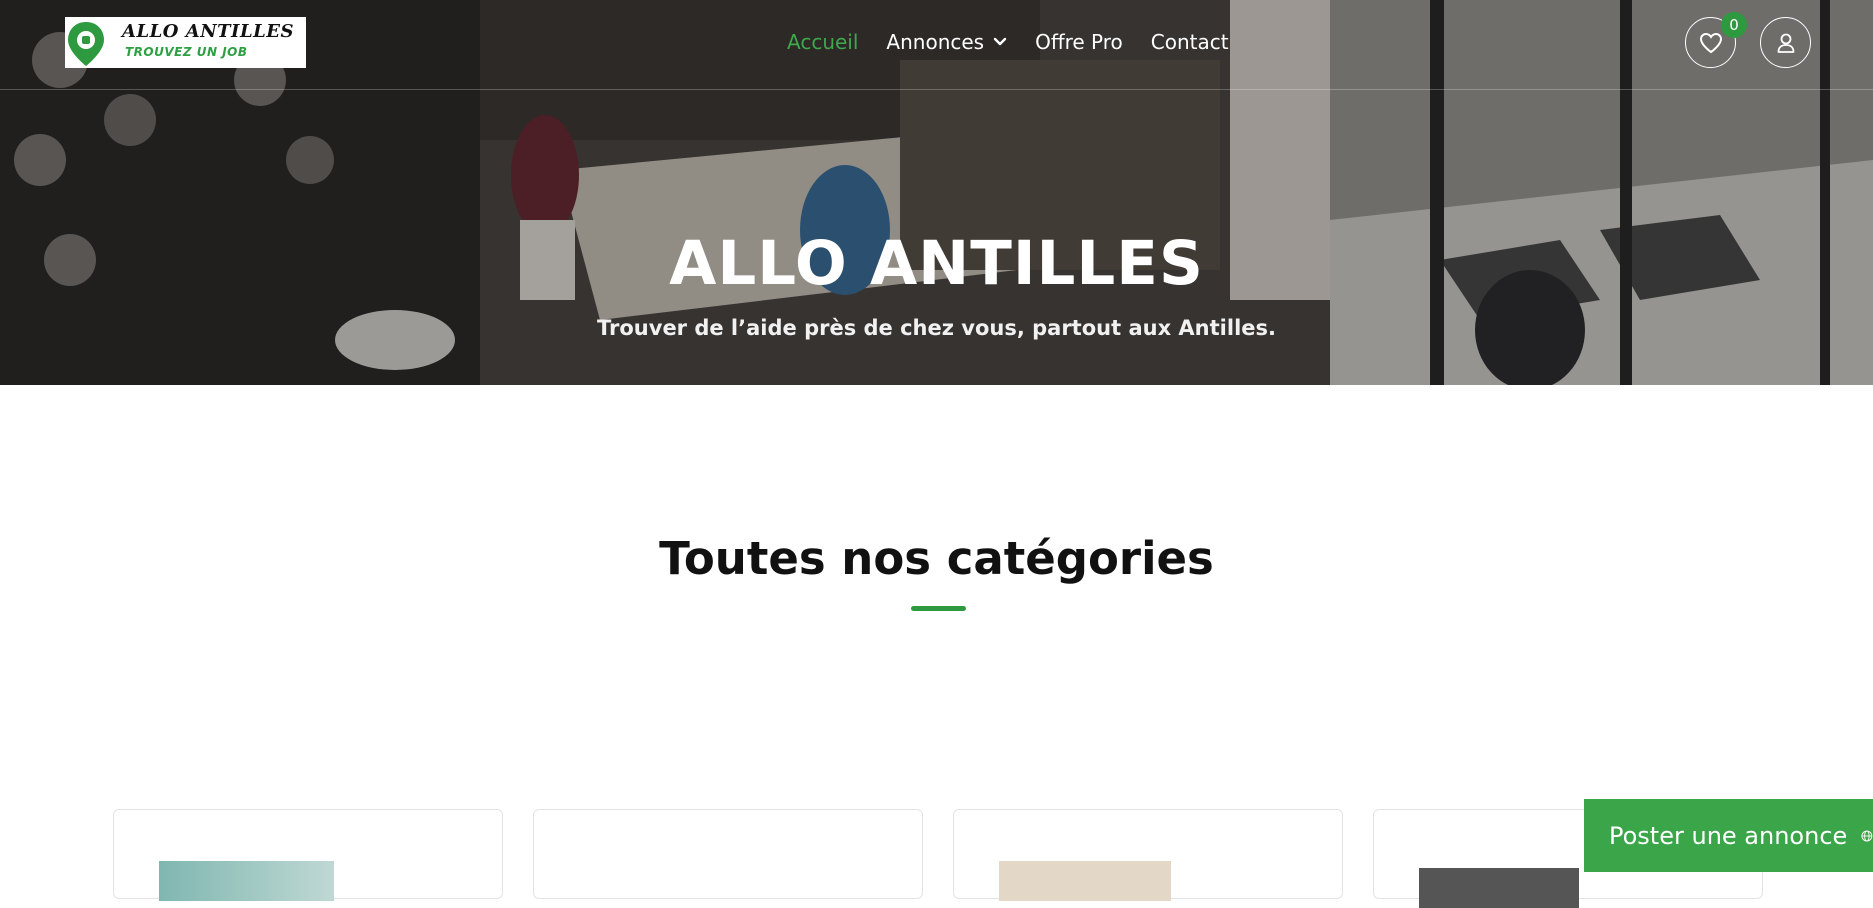 The height and width of the screenshot is (908, 1873). Describe the element at coordinates (1710, 42) in the screenshot. I see `heart-icon` at that location.